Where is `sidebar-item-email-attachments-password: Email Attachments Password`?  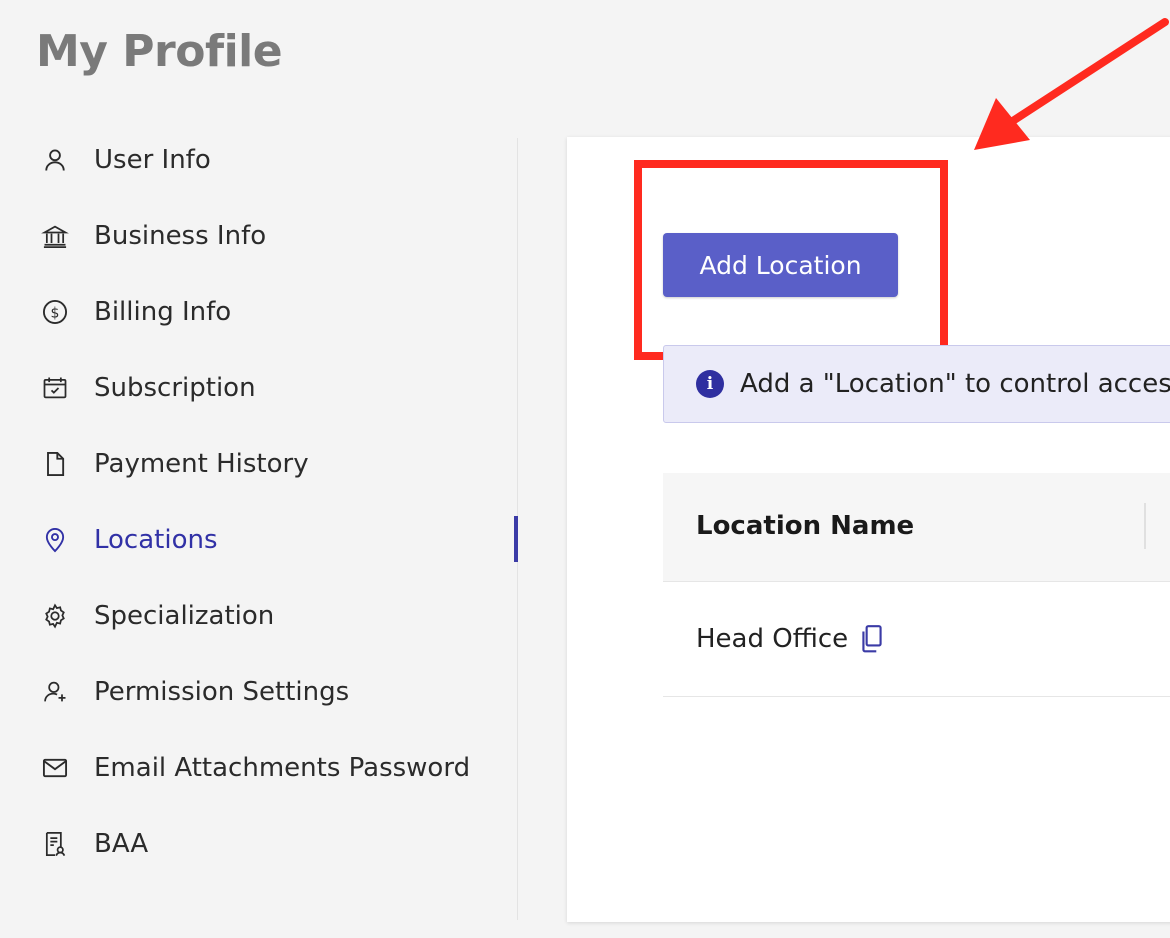 sidebar-item-email-attachments-password: Email Attachments Password is located at coordinates (279, 768).